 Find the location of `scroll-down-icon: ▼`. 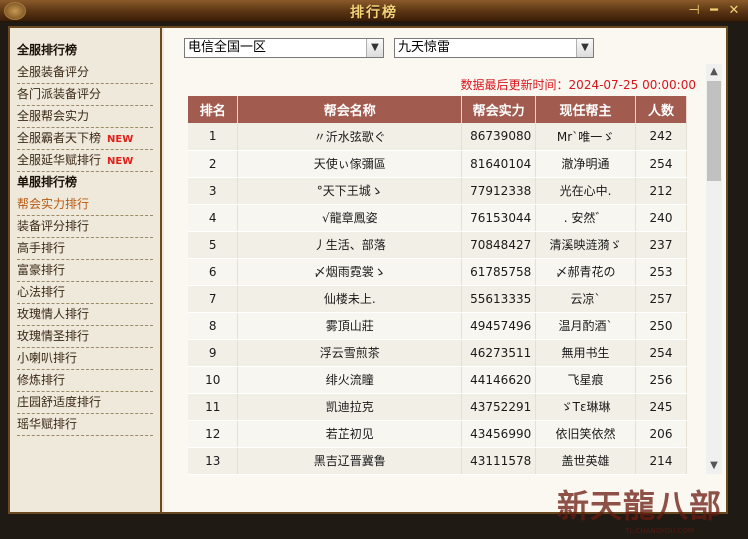

scroll-down-icon: ▼ is located at coordinates (714, 466).